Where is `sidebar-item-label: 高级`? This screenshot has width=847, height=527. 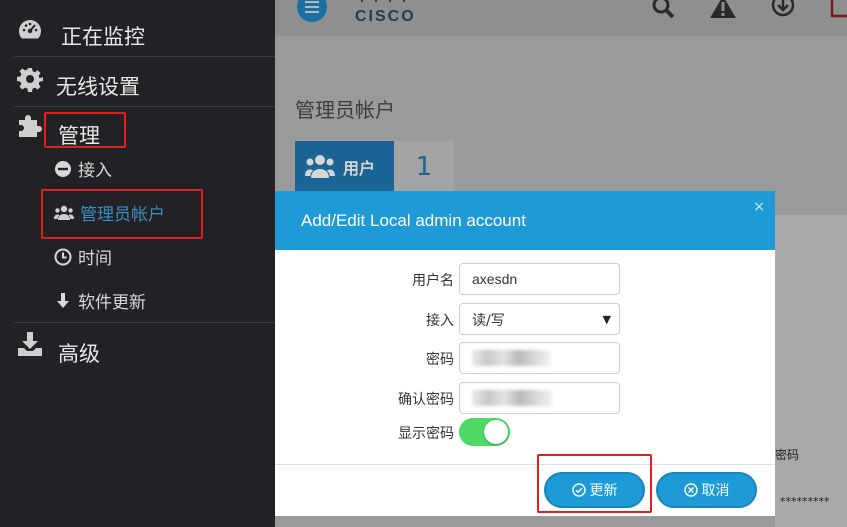
sidebar-item-label: 高级 is located at coordinates (79, 354).